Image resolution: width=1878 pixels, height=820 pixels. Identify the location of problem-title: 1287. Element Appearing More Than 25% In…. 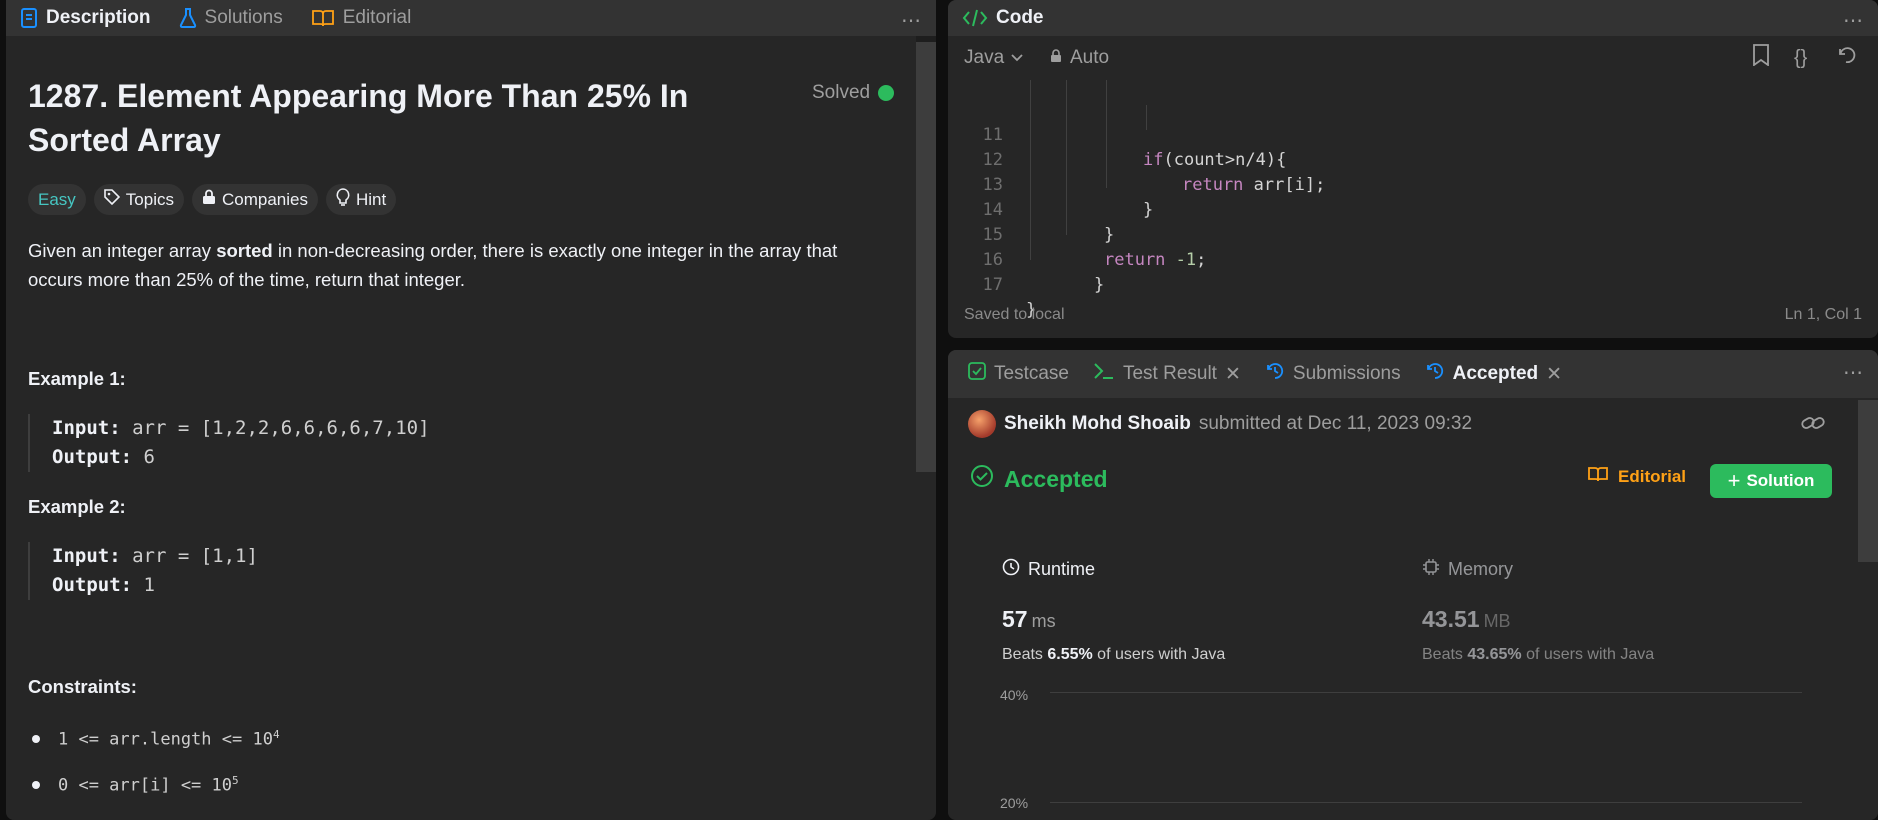
(378, 118).